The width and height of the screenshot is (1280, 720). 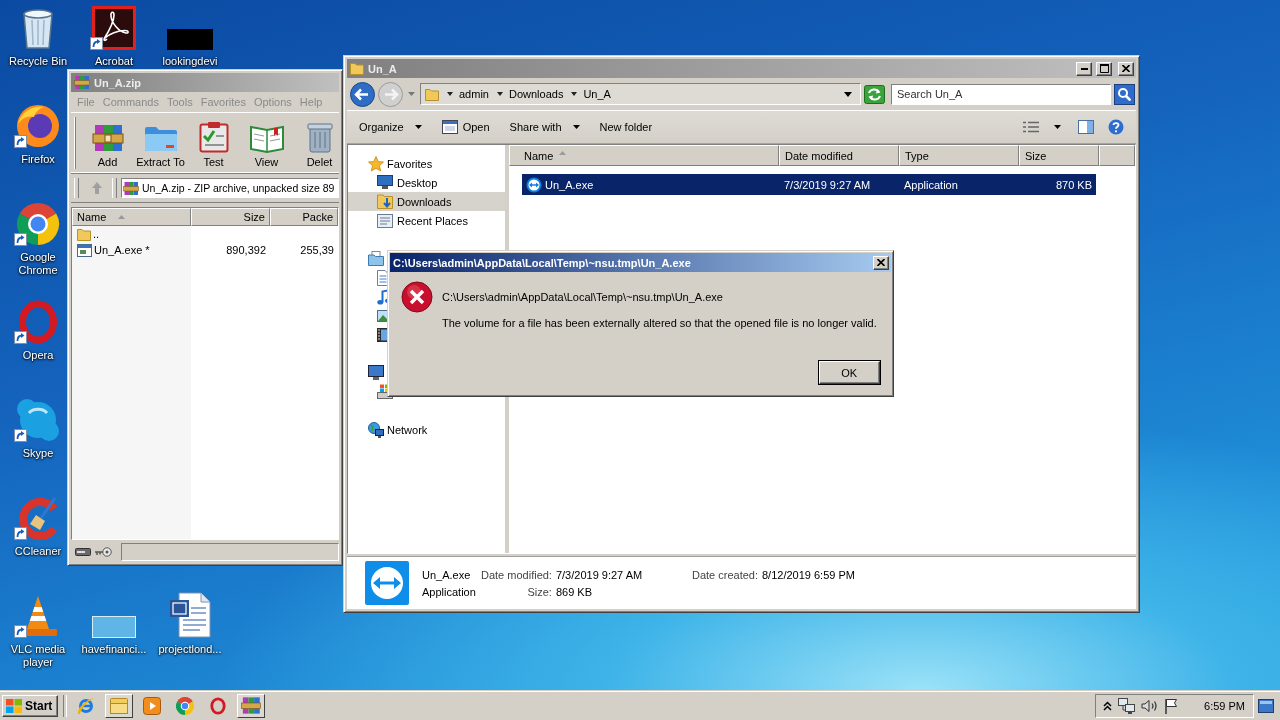 I want to click on show-desktop-icon, so click(x=1266, y=705).